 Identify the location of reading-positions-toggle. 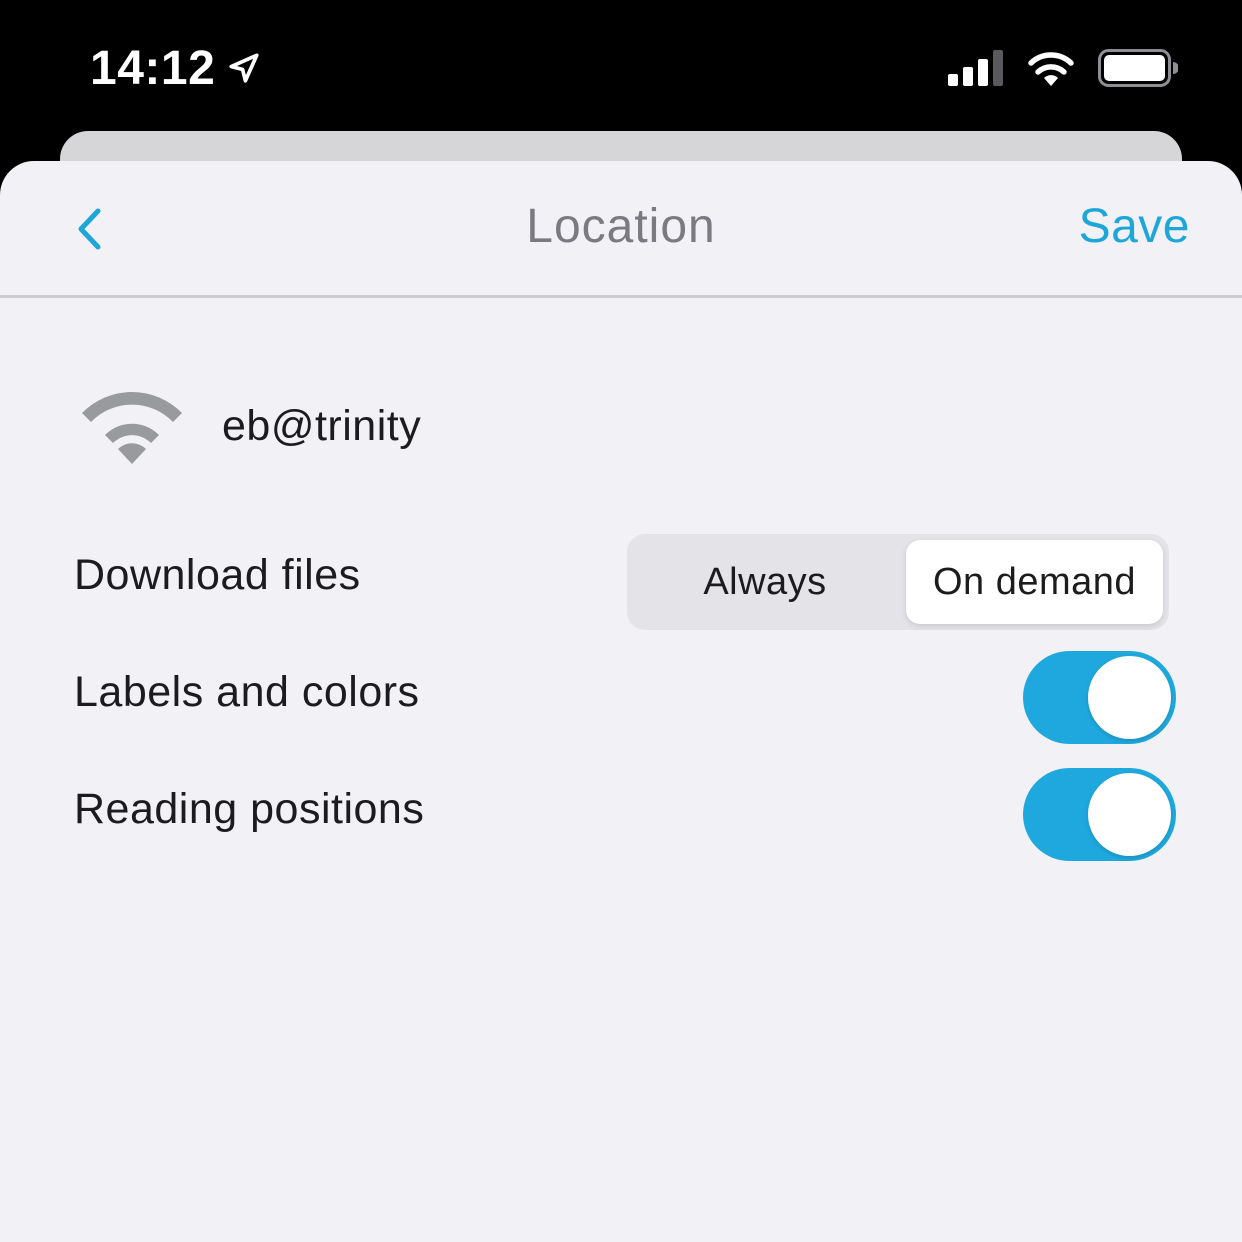
(1099, 814).